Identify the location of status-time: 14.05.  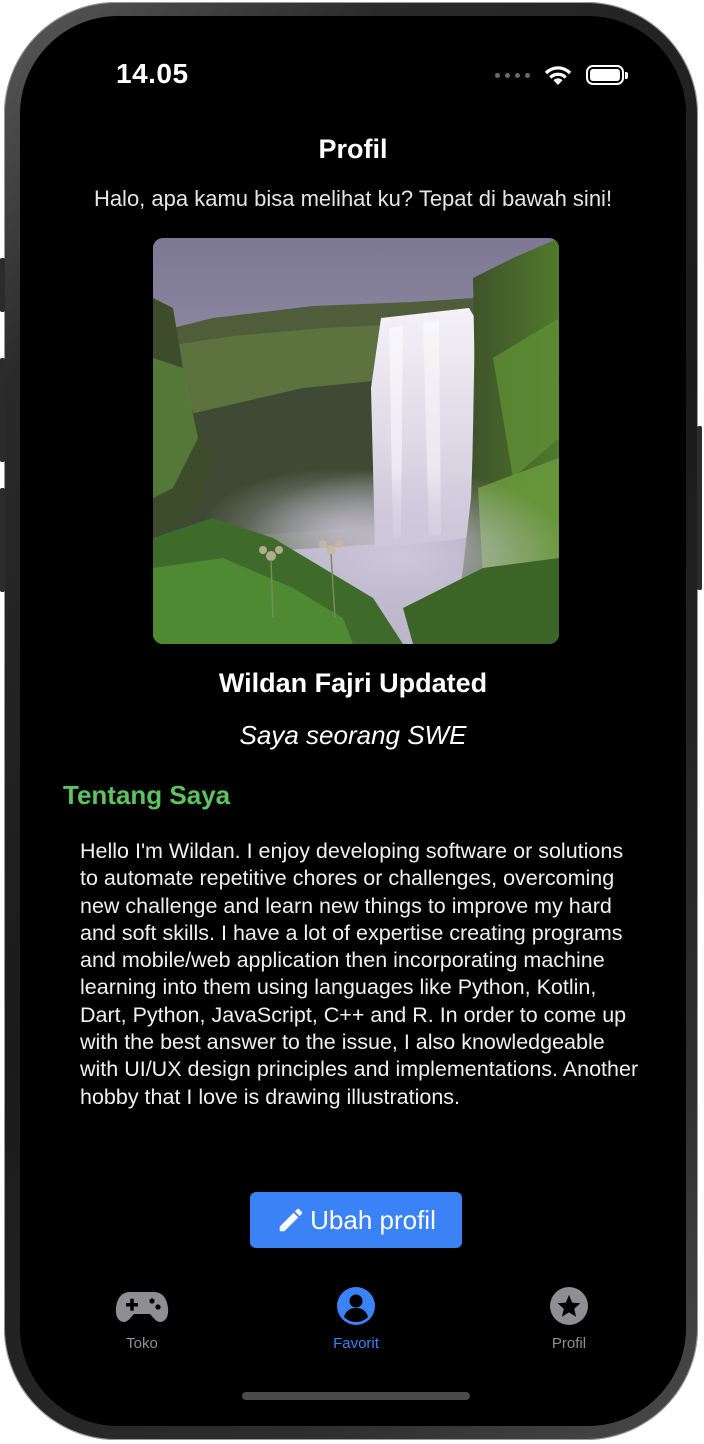
(152, 73).